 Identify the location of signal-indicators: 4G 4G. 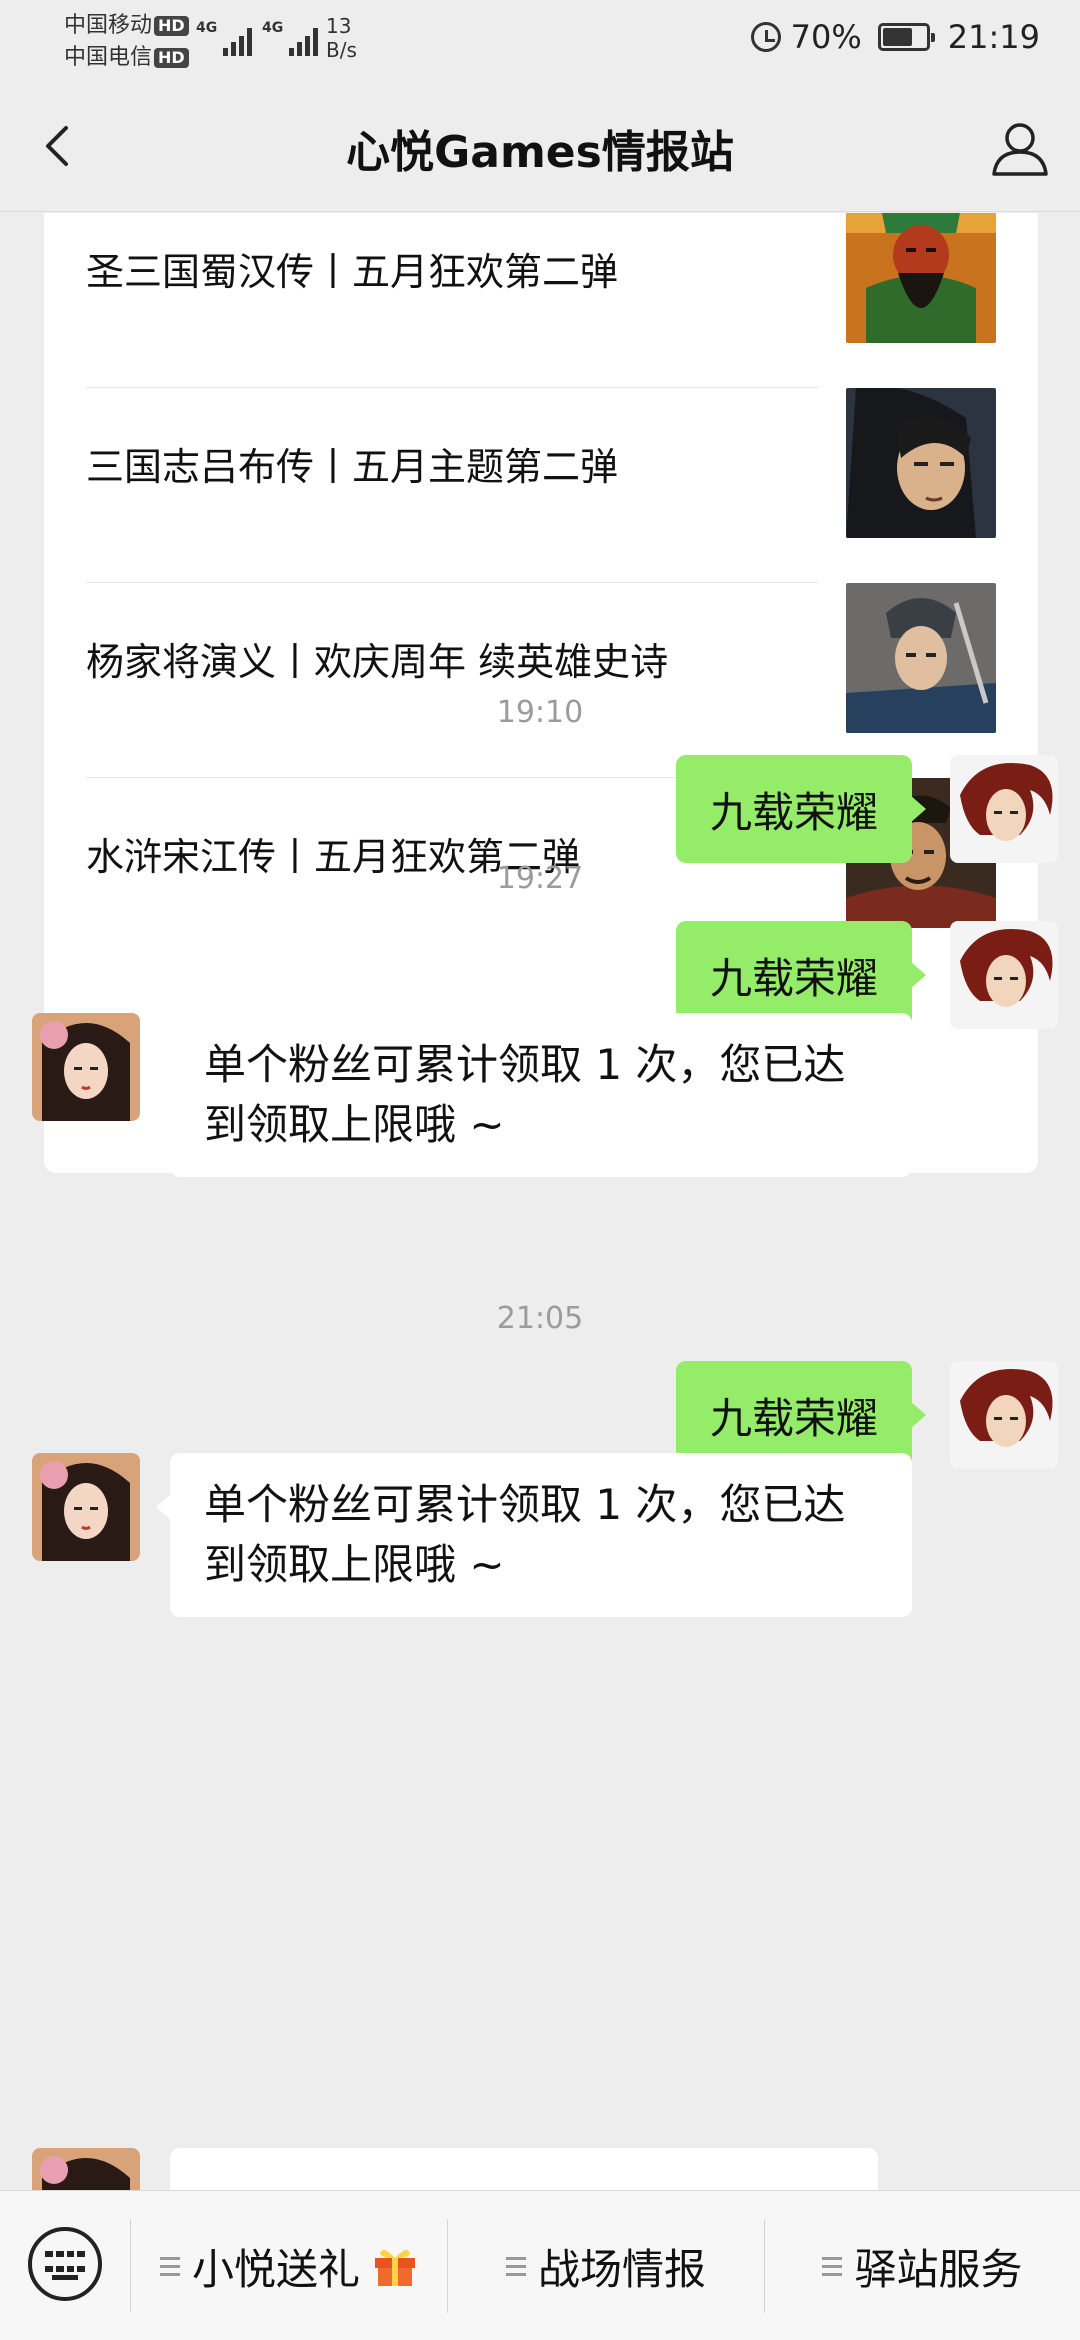
(257, 37).